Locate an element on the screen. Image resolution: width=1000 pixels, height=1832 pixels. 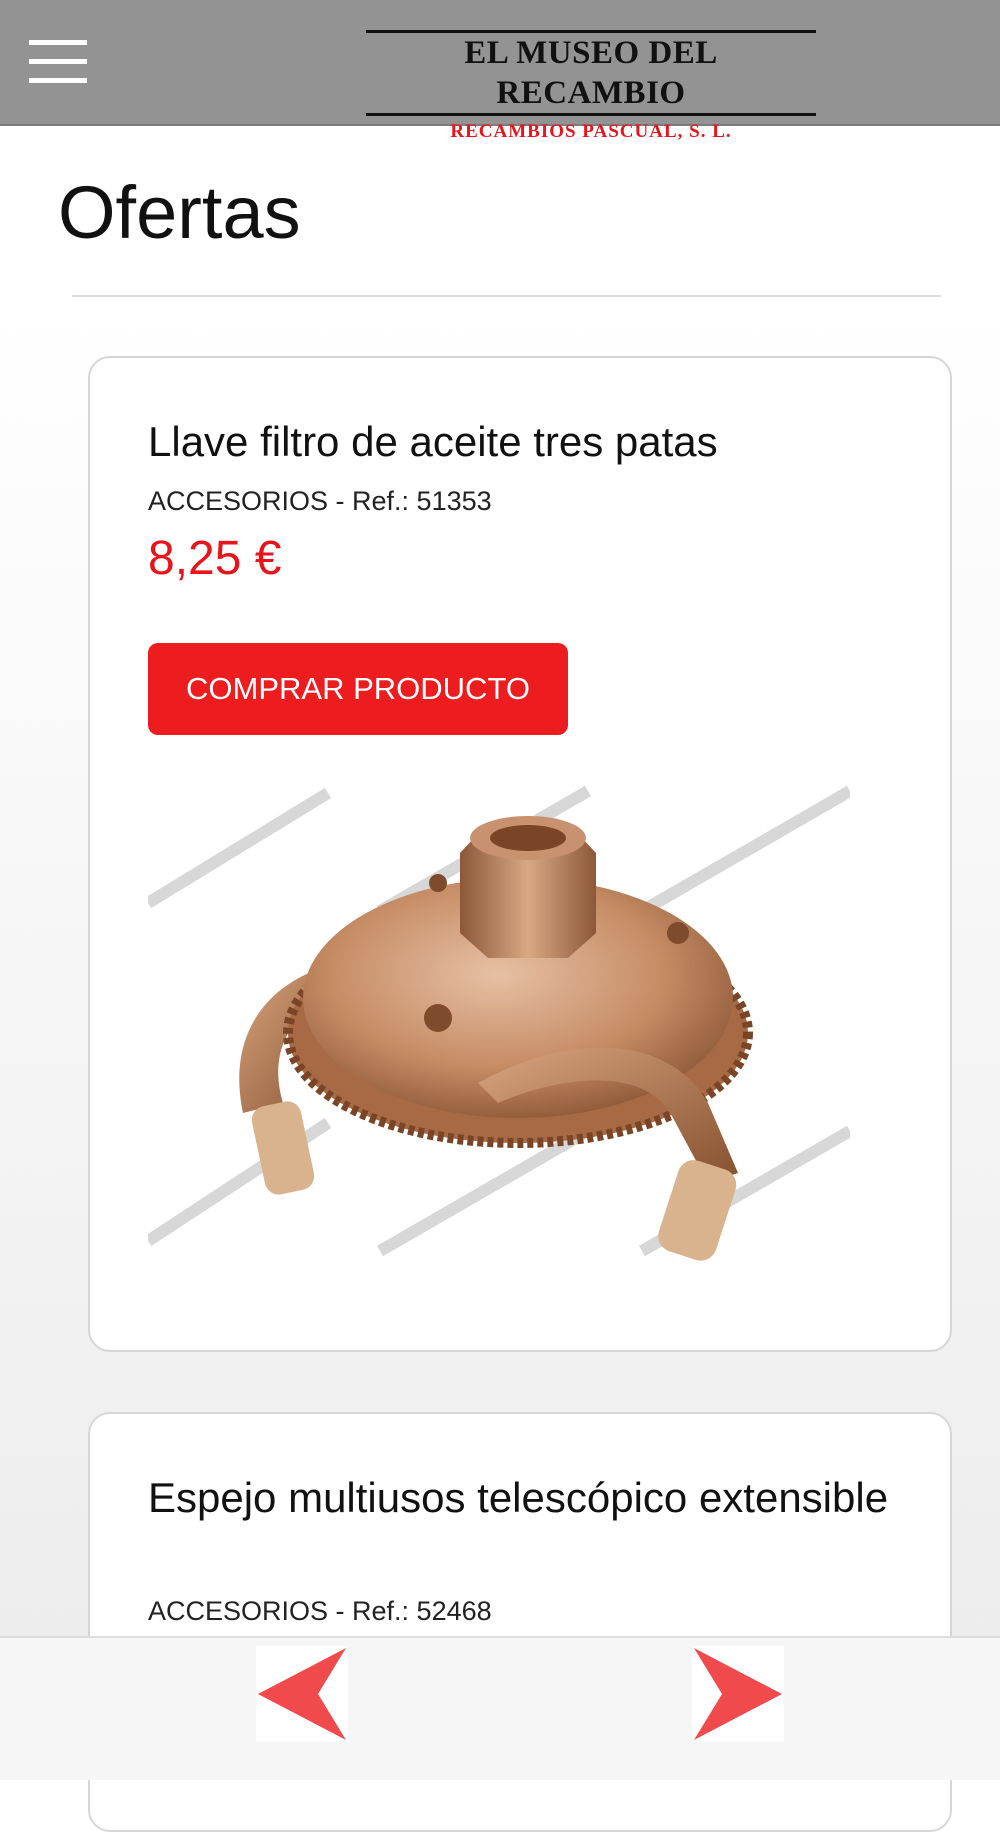
logo-subtitle: RECAMBIOS PASCUAL, S. L. is located at coordinates (591, 131).